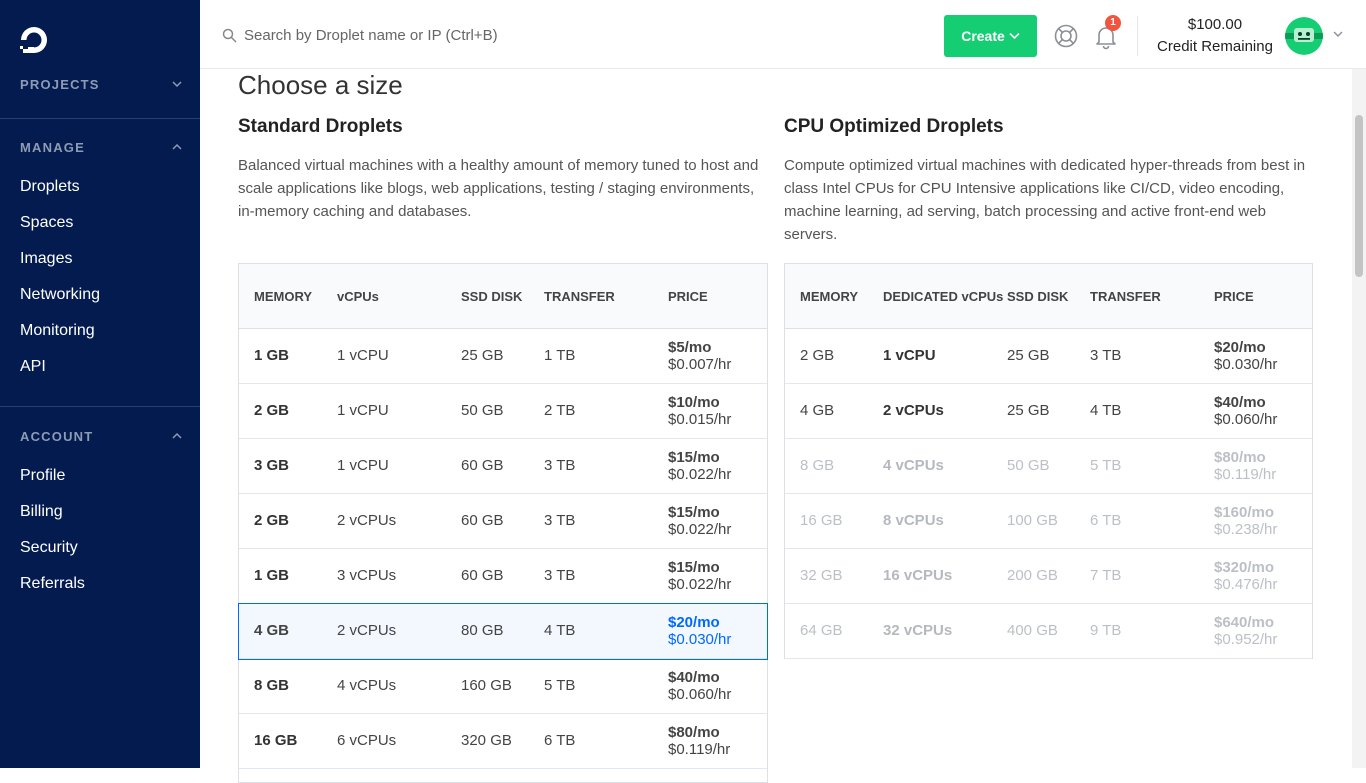 The width and height of the screenshot is (1366, 783). Describe the element at coordinates (482, 575) in the screenshot. I see `disk-cell: 60 GB` at that location.